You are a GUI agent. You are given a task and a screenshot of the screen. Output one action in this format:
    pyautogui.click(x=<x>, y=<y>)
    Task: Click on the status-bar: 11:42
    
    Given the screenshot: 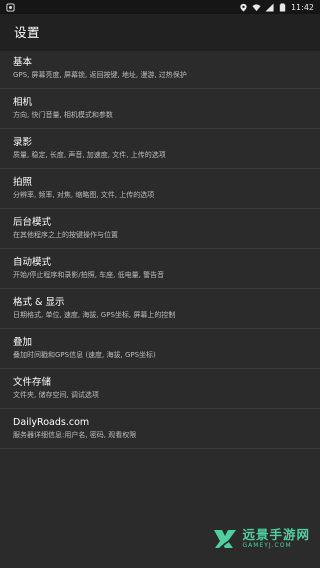 What is the action you would take?
    pyautogui.click(x=160, y=7)
    